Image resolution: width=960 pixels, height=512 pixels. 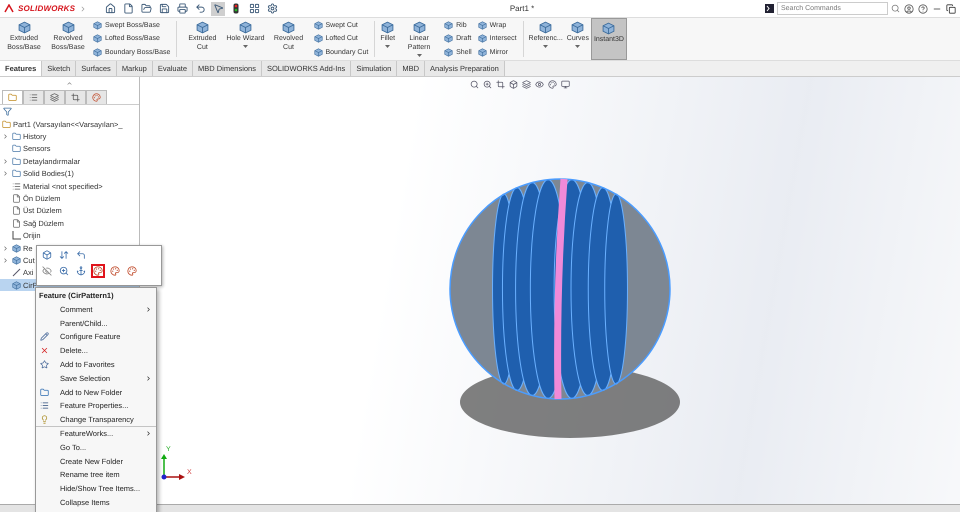 I want to click on part-icon, so click(x=6, y=124).